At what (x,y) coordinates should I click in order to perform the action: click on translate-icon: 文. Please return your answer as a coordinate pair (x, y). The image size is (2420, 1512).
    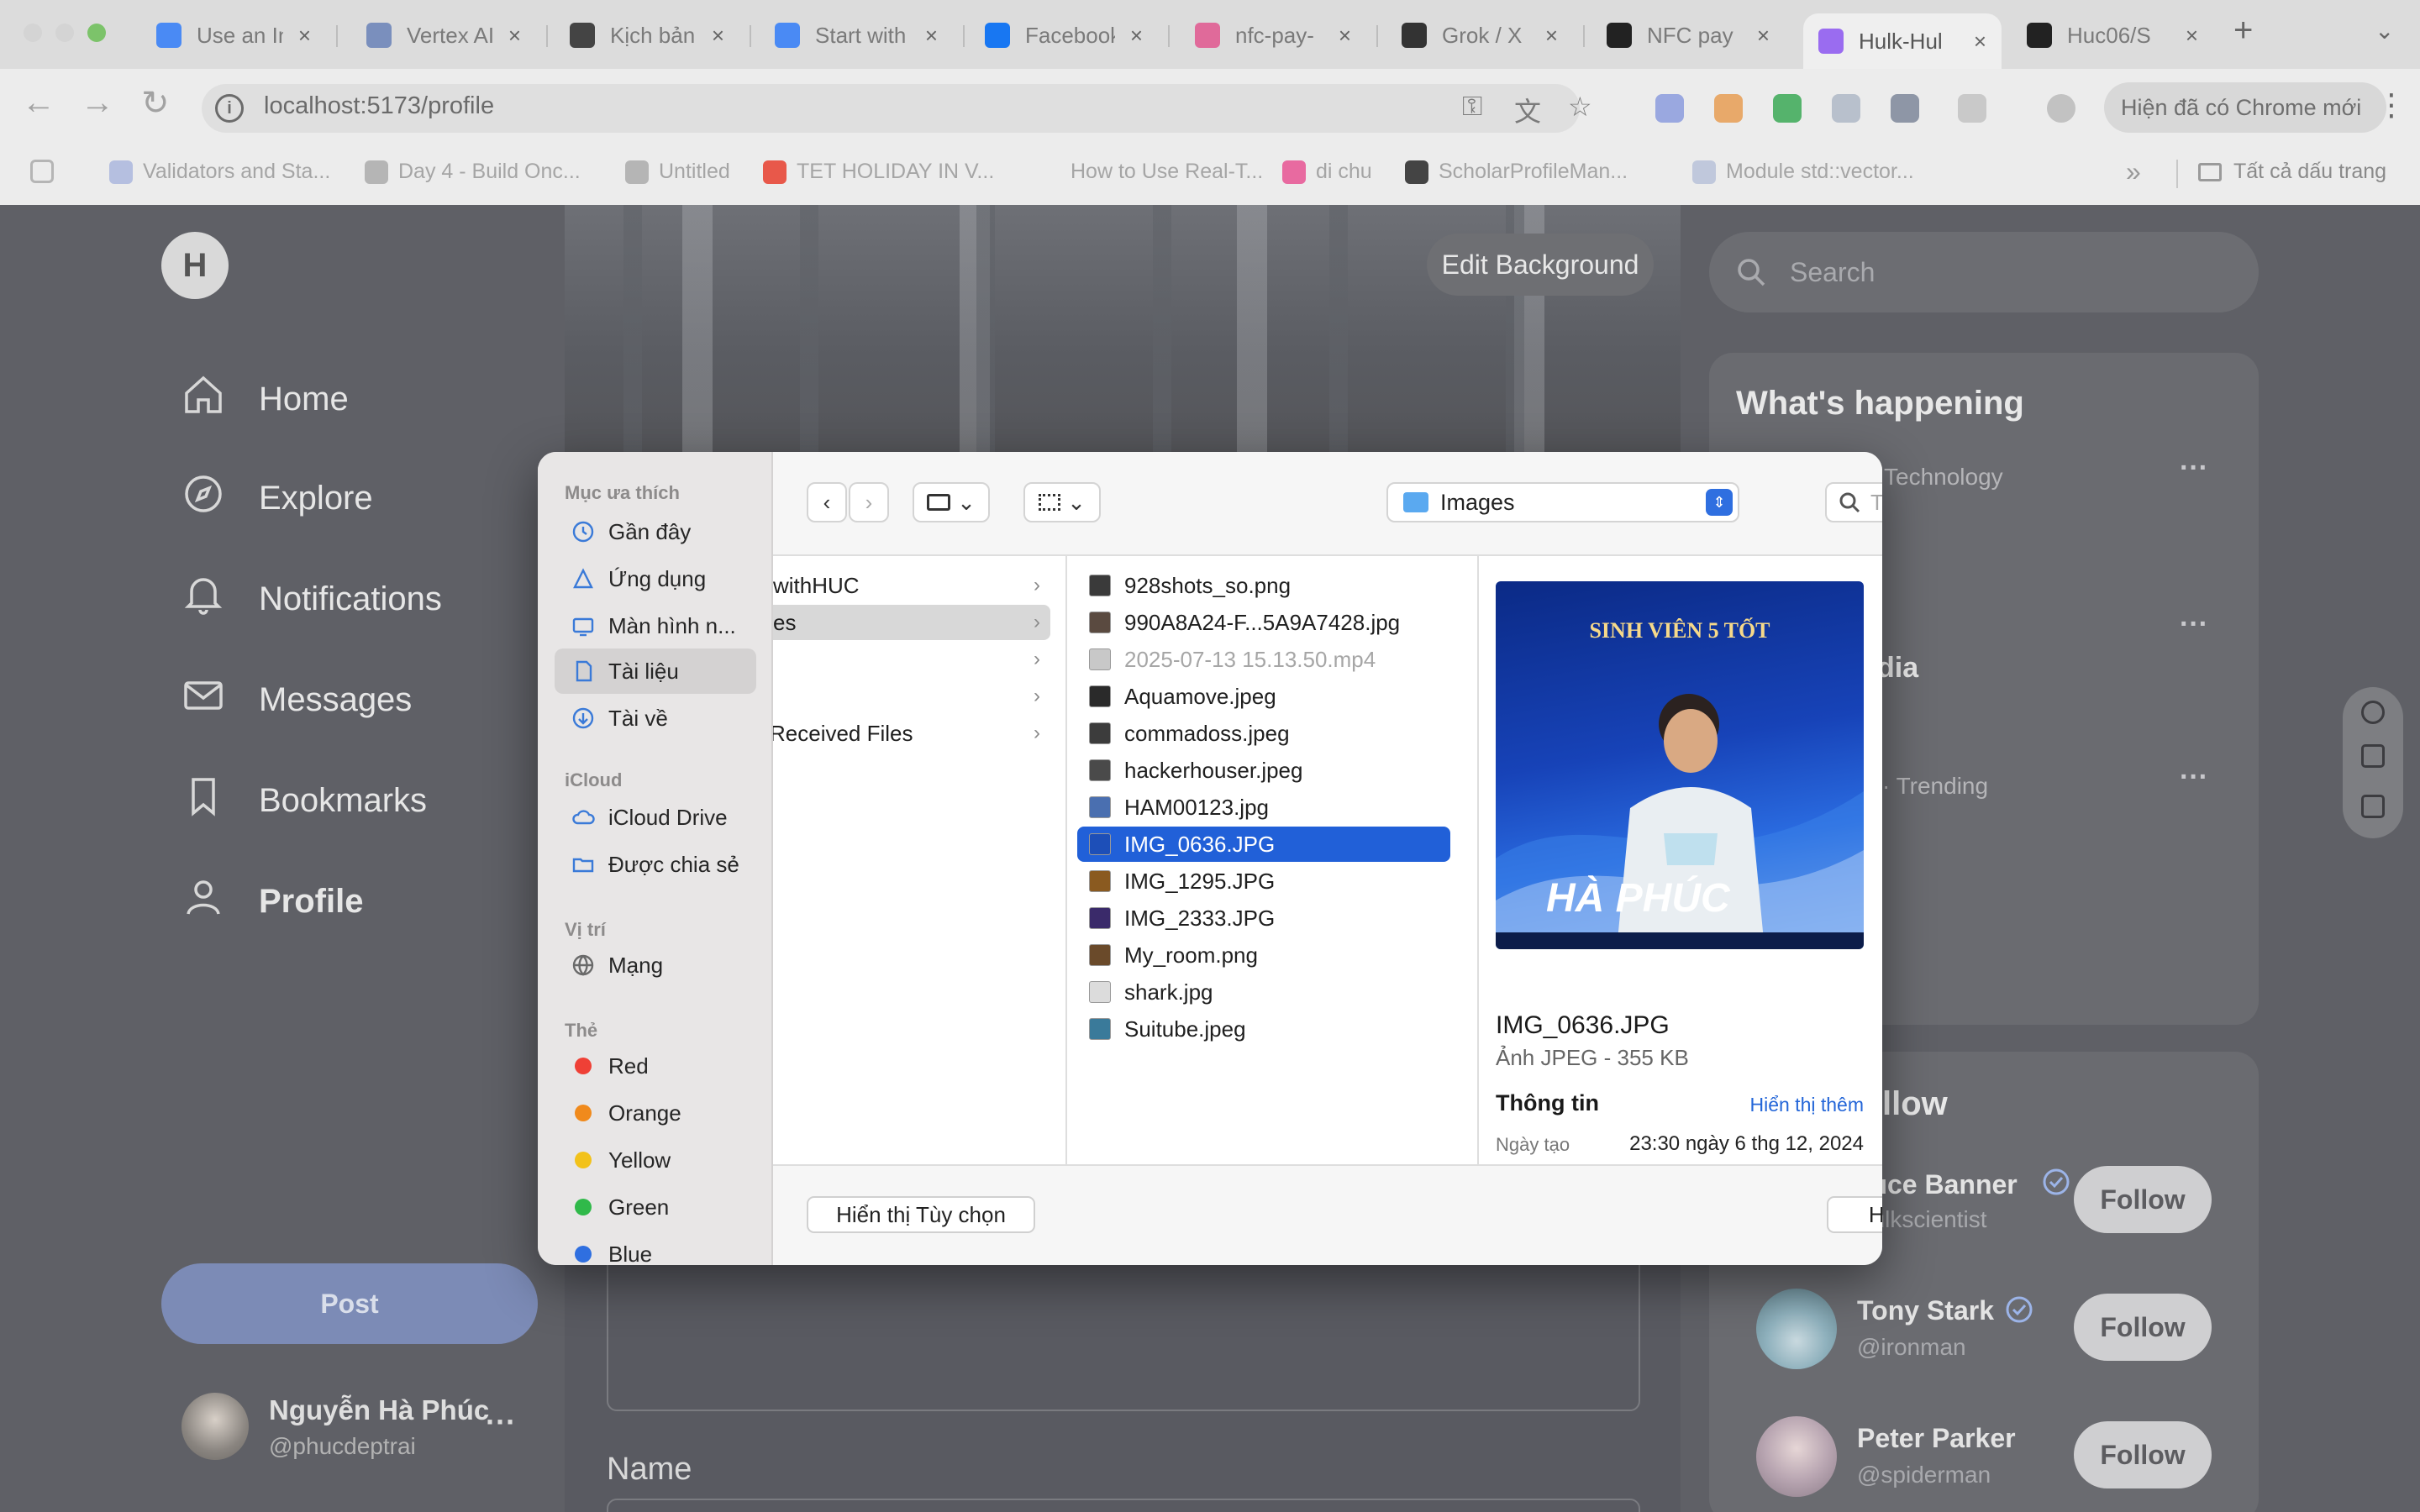
    Looking at the image, I should click on (1528, 110).